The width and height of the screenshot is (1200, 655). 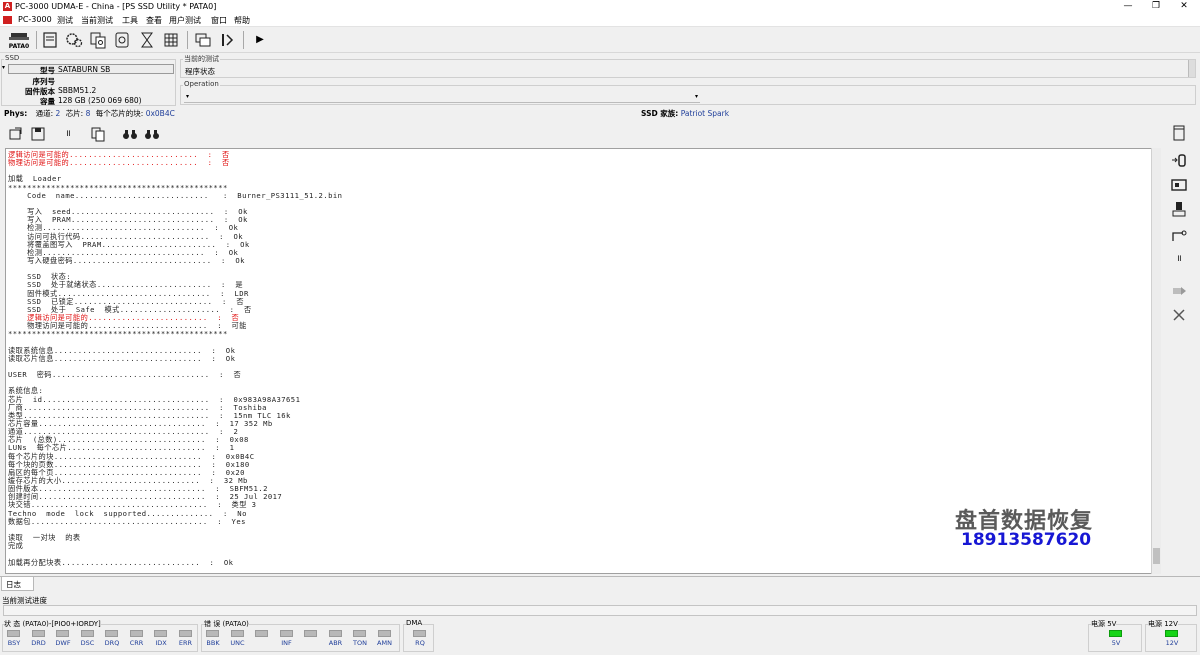 What do you see at coordinates (38, 134) in the screenshot?
I see `log-save-button` at bounding box center [38, 134].